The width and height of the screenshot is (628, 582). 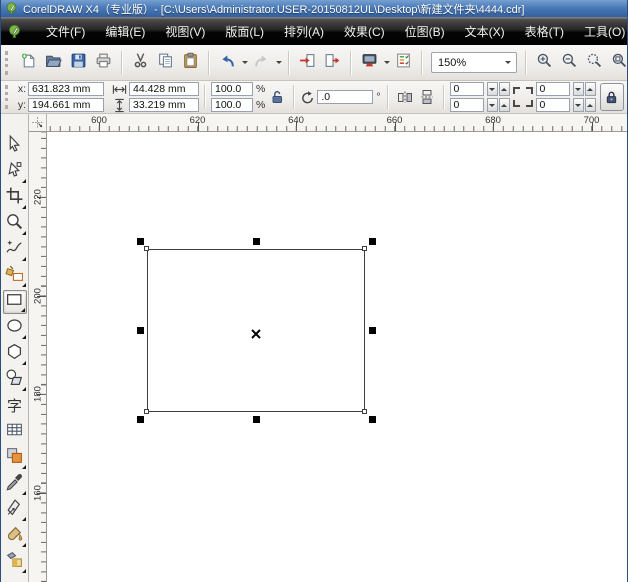 I want to click on ellipse-tool, so click(x=15, y=328).